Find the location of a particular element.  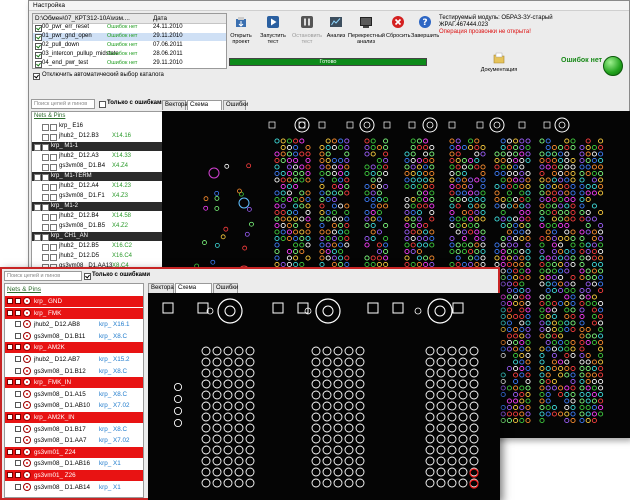

test-file-row: 02_pull_down Ошибок нет 07.06.2011 is located at coordinates (129, 46).